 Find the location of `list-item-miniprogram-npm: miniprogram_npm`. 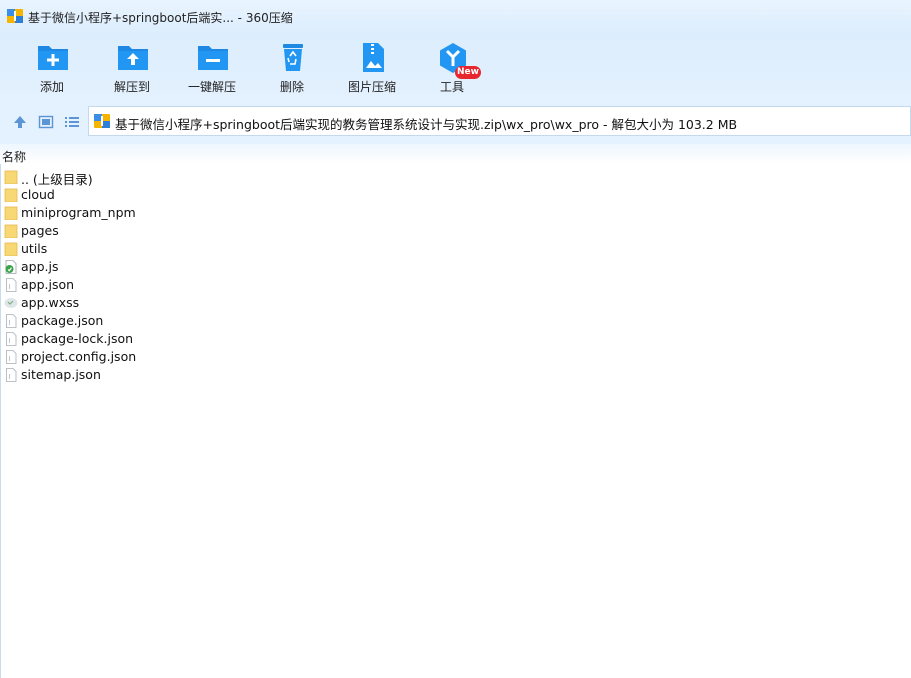

list-item-miniprogram-npm: miniprogram_npm is located at coordinates (455, 213).